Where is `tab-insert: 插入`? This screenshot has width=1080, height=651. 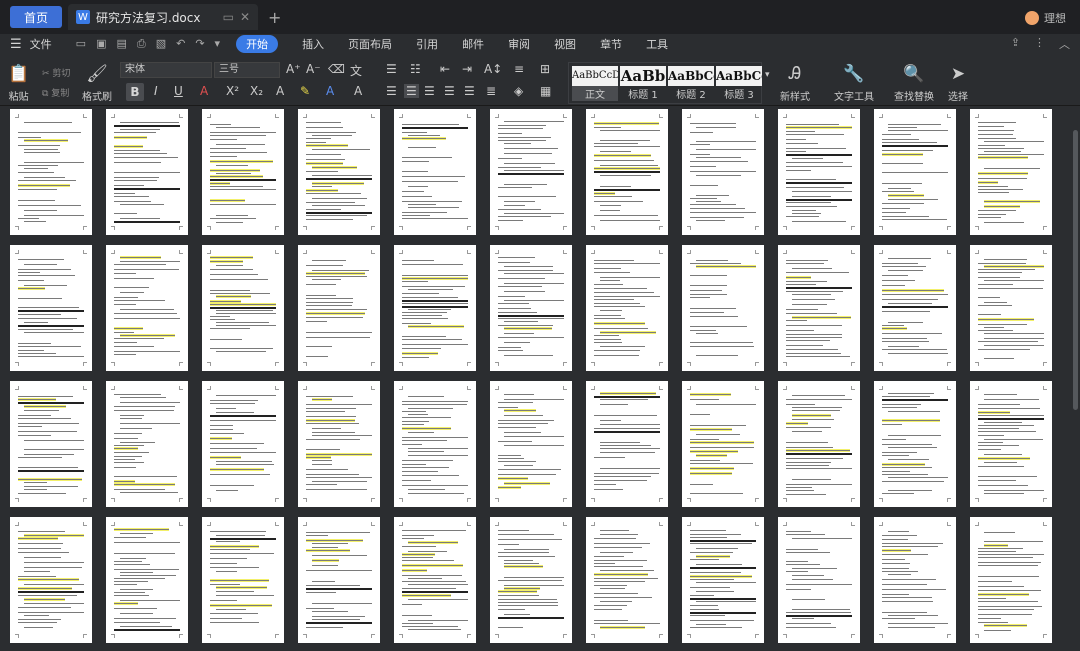
tab-insert: 插入 is located at coordinates (313, 44).